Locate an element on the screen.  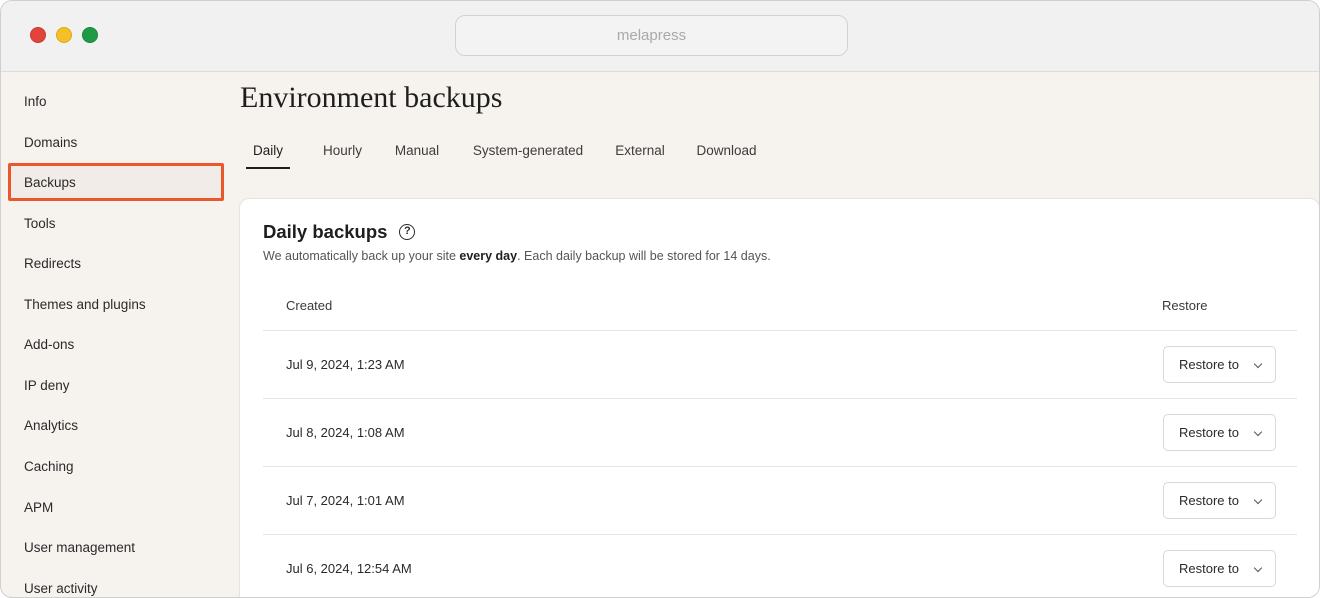
sidebar-item-tools: Tools is located at coordinates (116, 223).